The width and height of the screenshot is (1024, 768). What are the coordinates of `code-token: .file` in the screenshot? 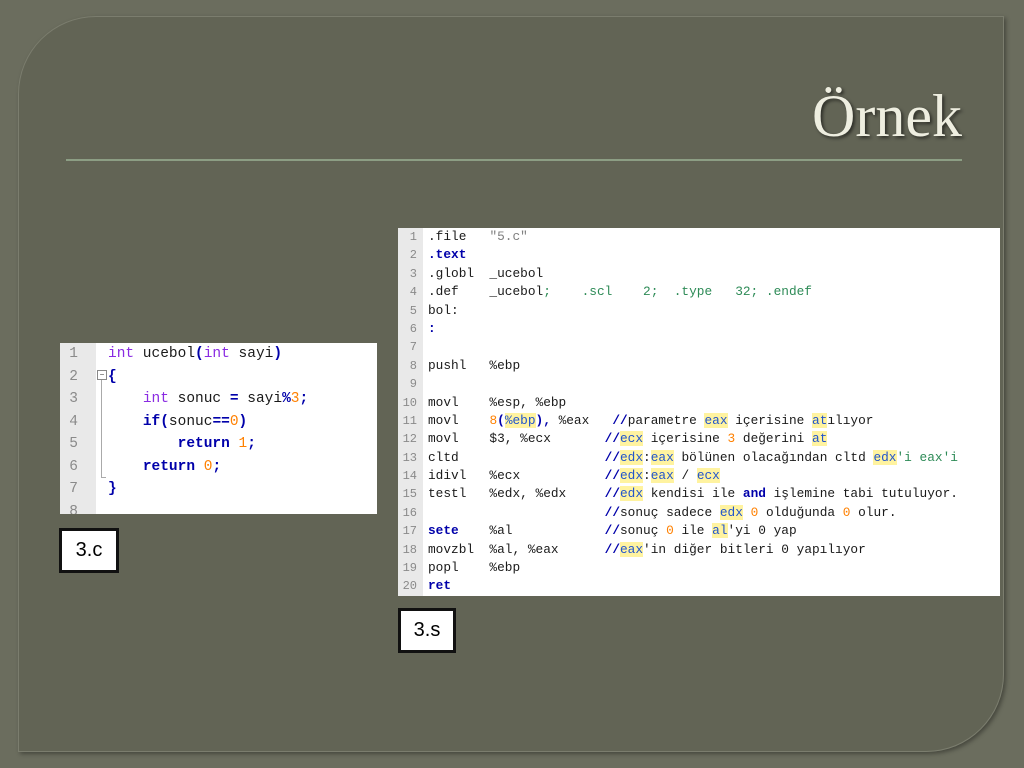 It's located at (459, 236).